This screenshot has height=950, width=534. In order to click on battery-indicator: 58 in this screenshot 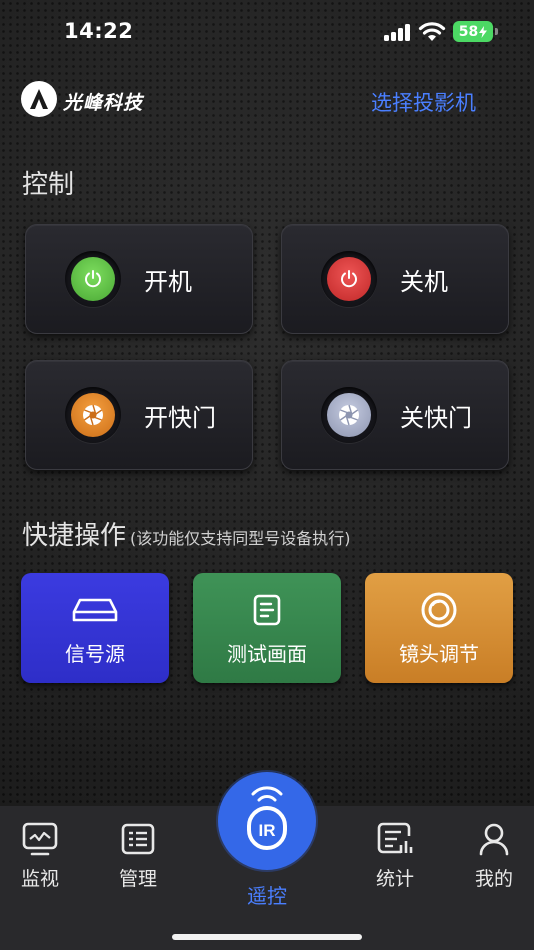, I will do `click(473, 31)`.